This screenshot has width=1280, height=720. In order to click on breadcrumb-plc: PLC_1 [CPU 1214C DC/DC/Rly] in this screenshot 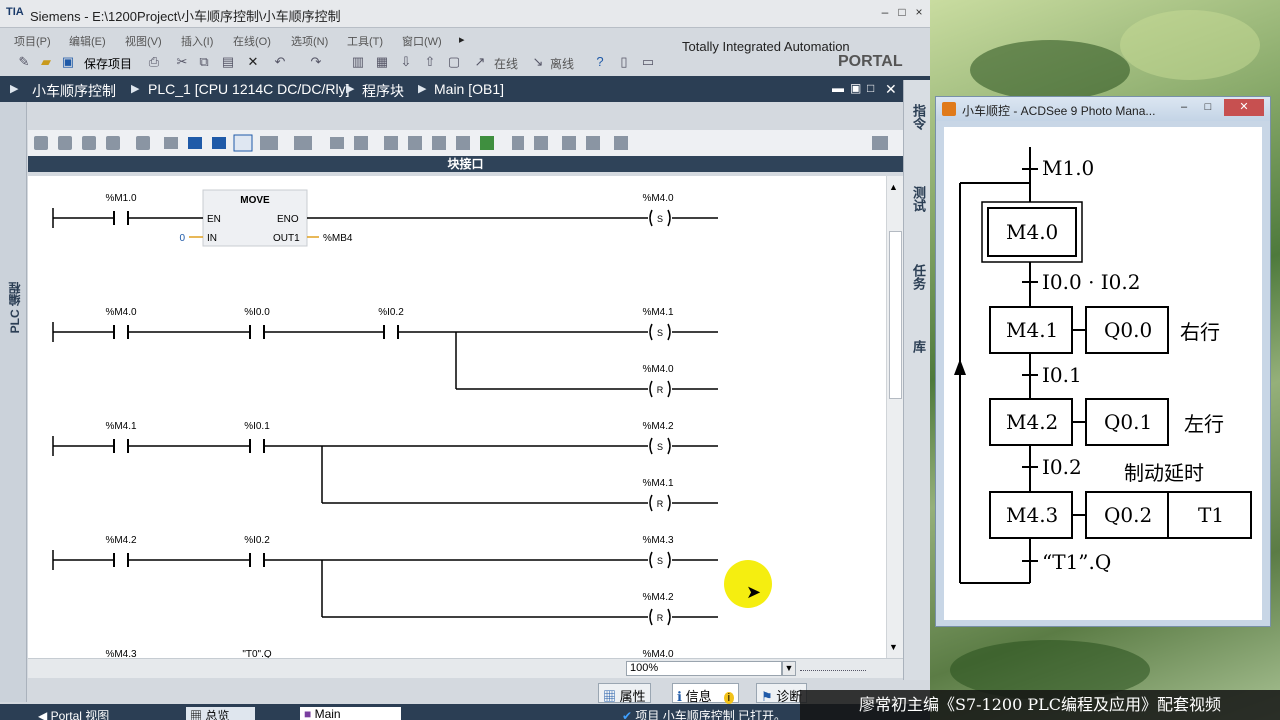, I will do `click(249, 89)`.